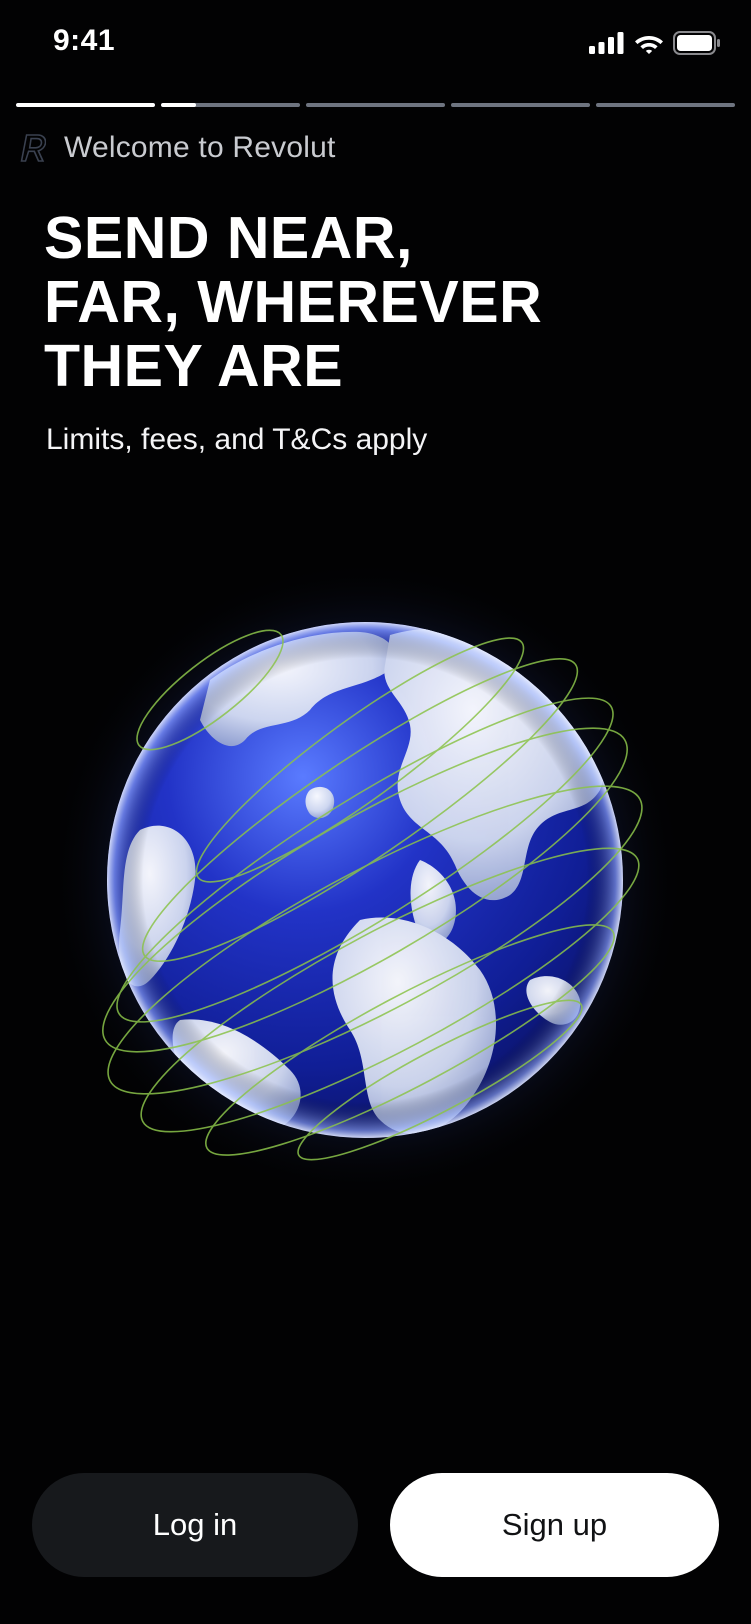  What do you see at coordinates (554, 1525) in the screenshot?
I see `sign-up-button: Sign up` at bounding box center [554, 1525].